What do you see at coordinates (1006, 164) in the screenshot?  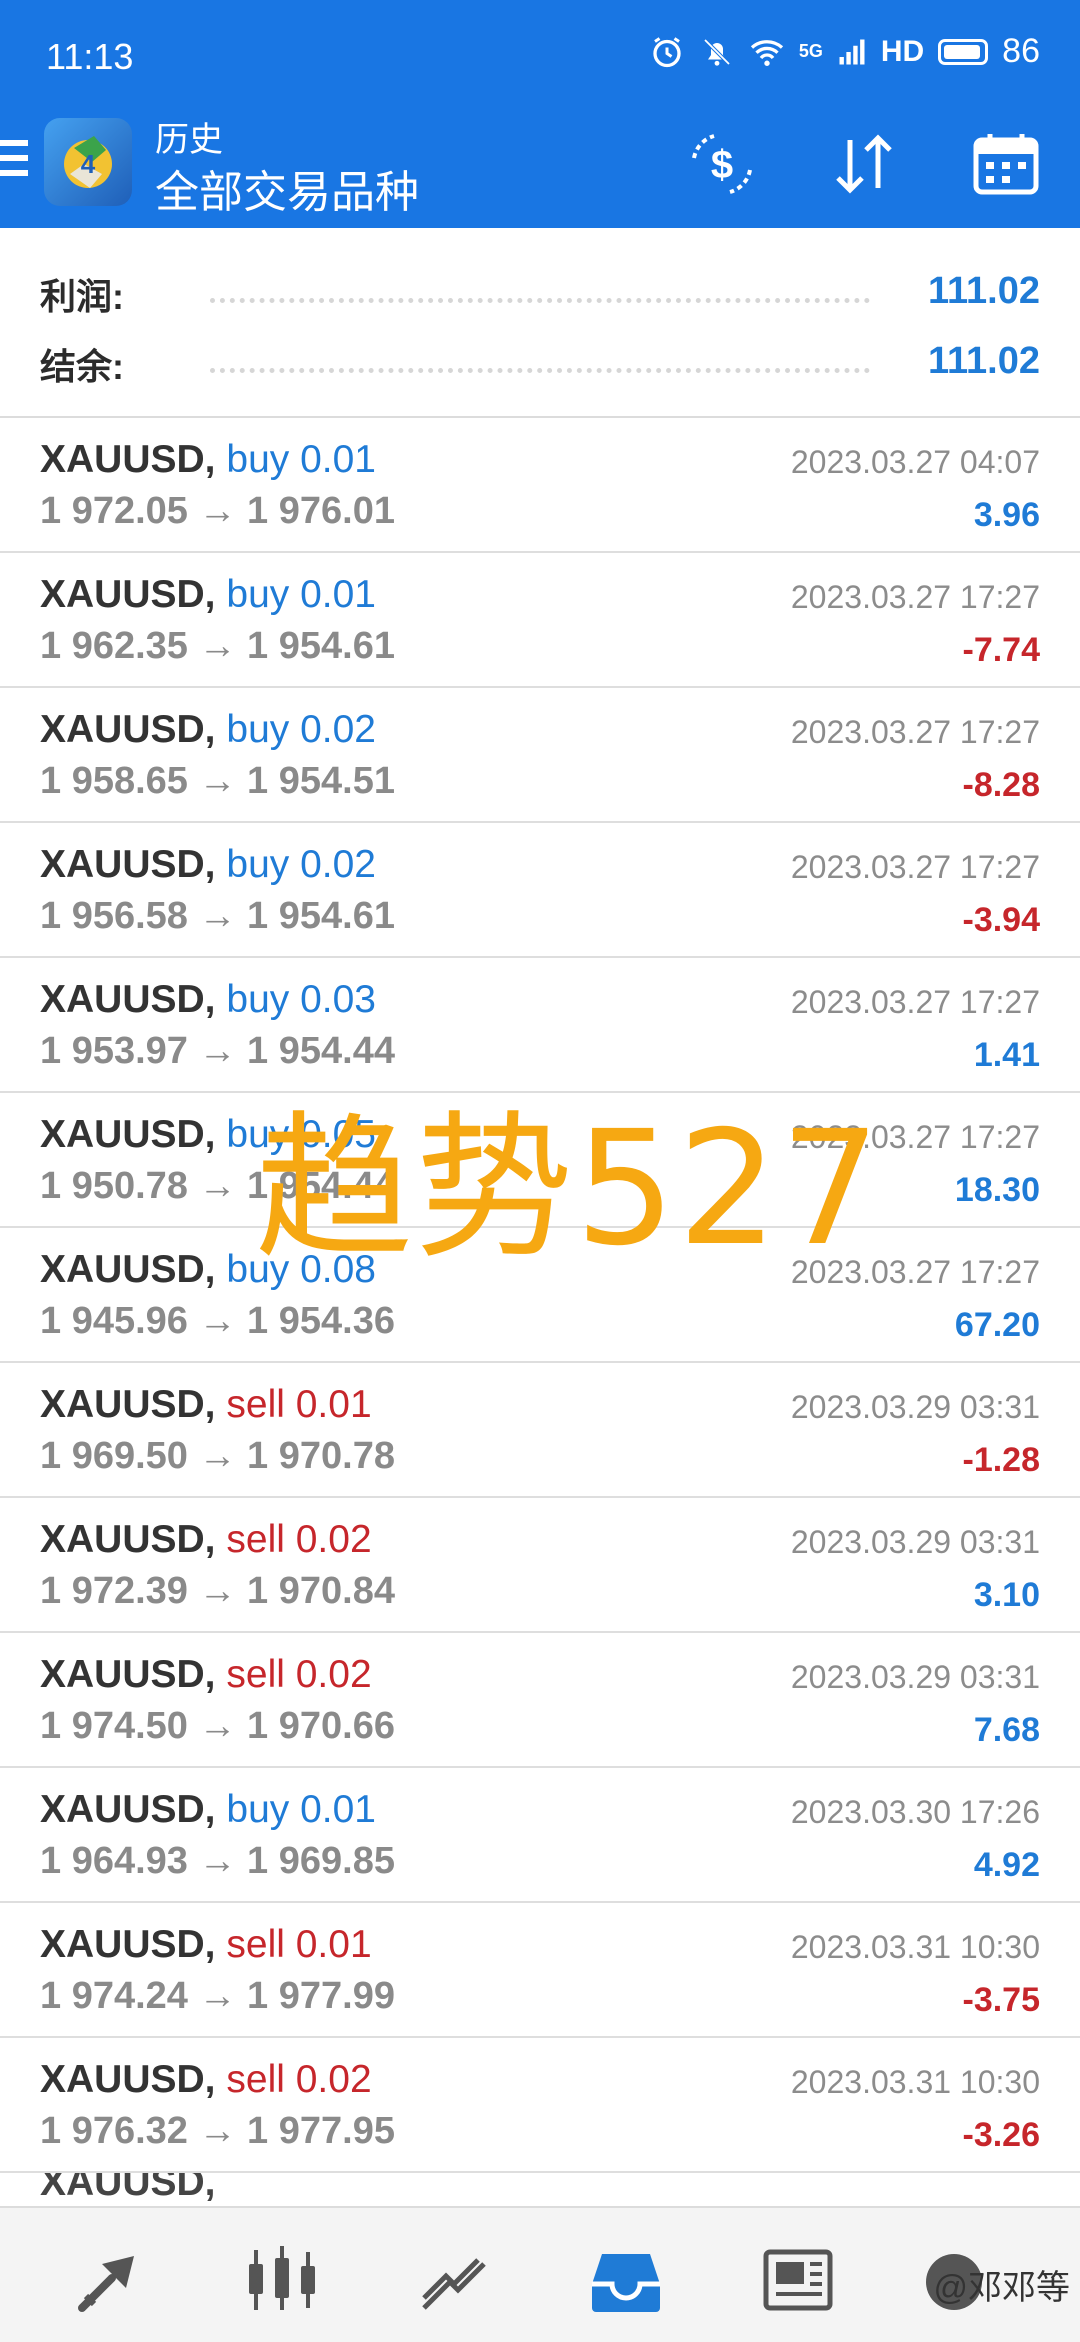 I see `calendar-icon` at bounding box center [1006, 164].